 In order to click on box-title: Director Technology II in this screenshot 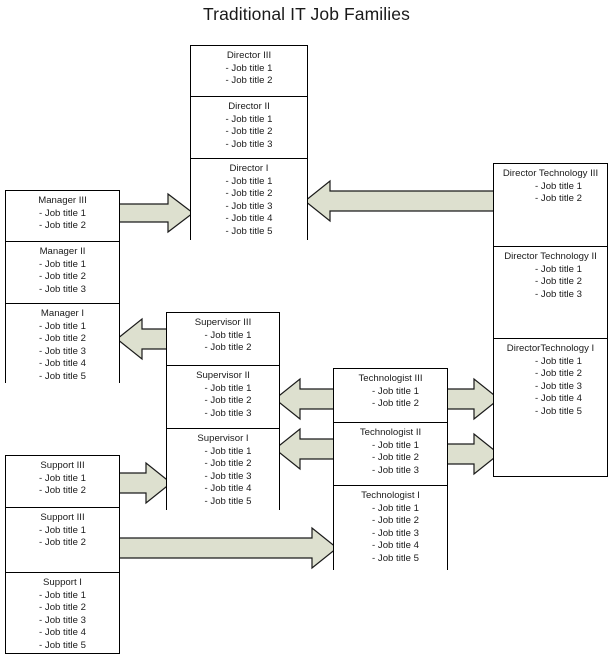, I will do `click(550, 256)`.